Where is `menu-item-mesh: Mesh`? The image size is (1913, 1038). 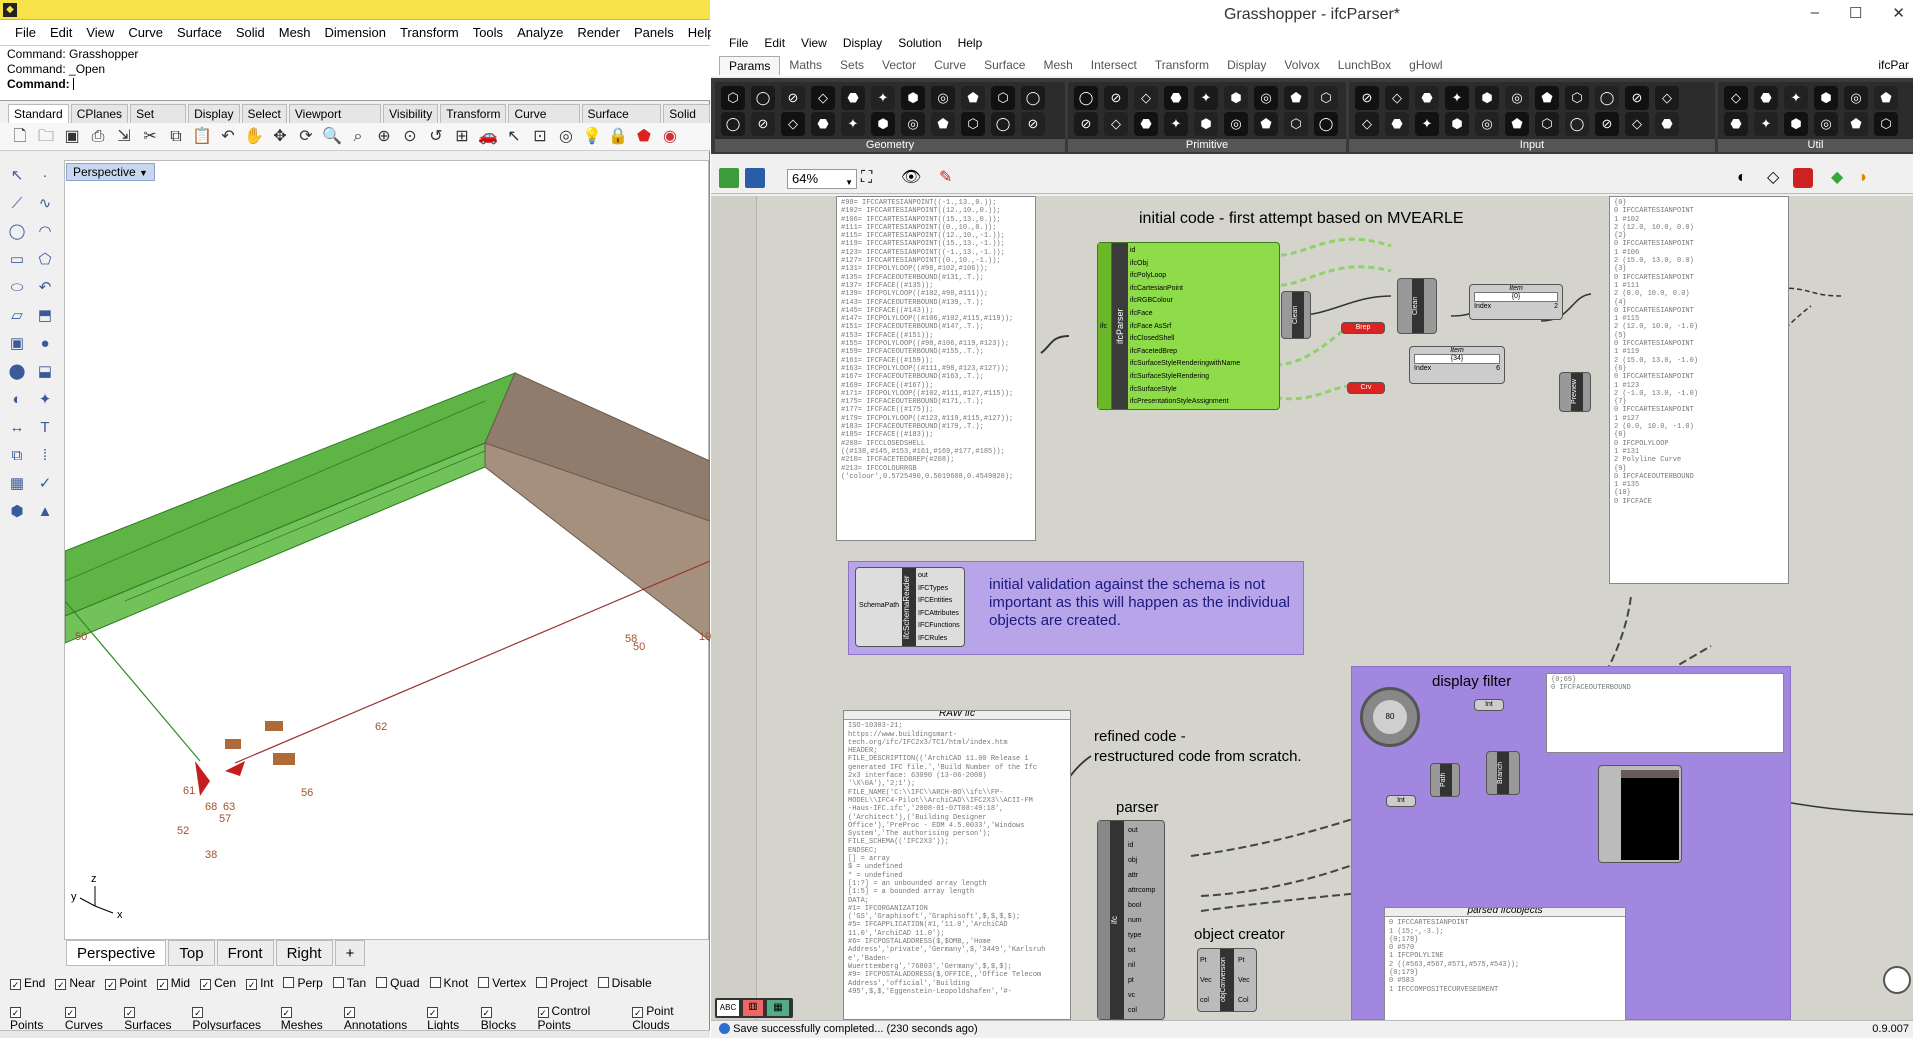 menu-item-mesh: Mesh is located at coordinates (295, 32).